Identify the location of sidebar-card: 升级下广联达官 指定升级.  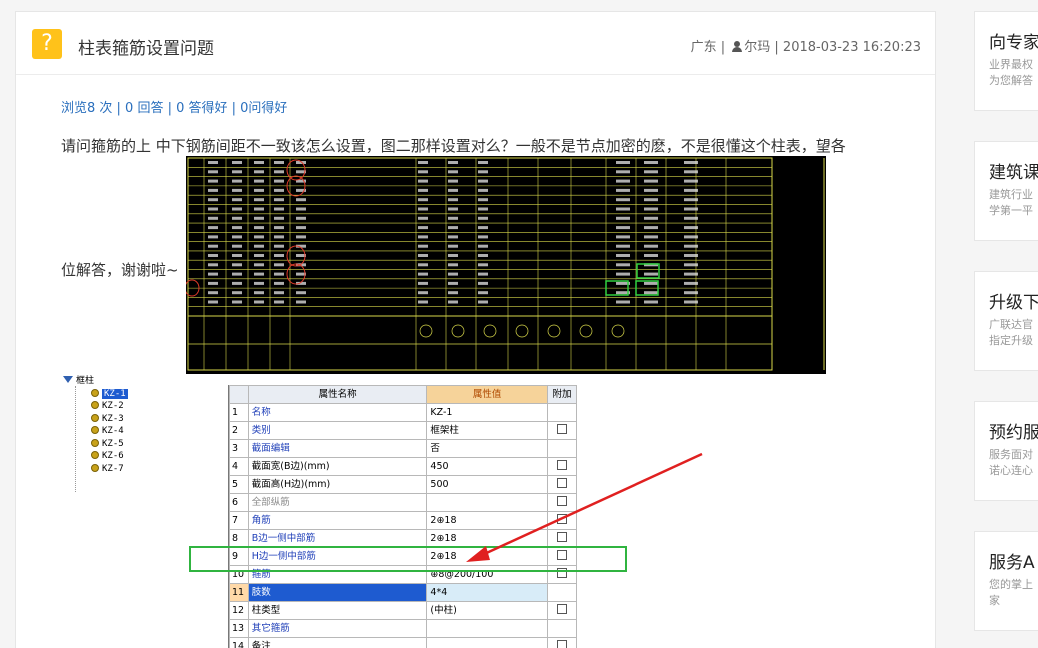
(1006, 321).